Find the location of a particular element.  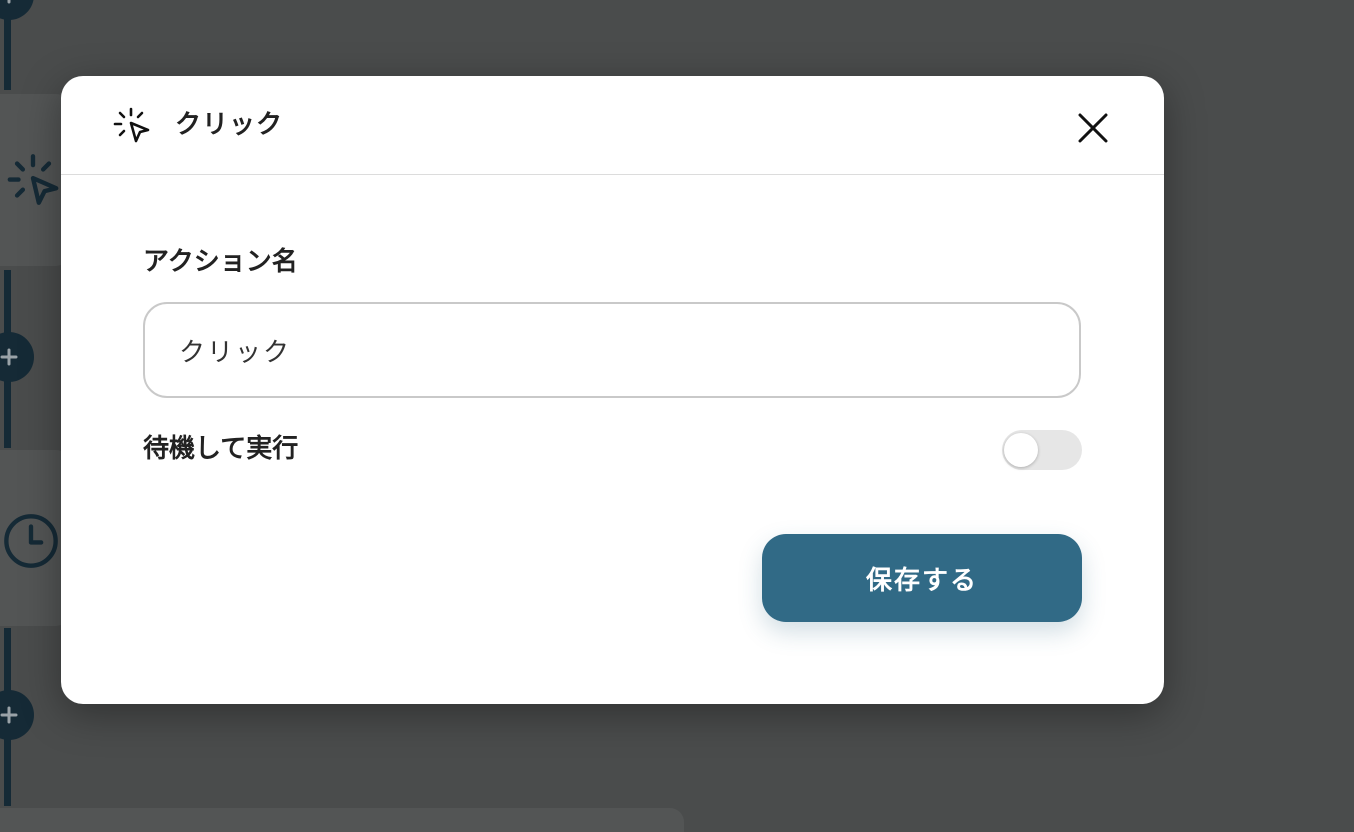

close-button is located at coordinates (1093, 128).